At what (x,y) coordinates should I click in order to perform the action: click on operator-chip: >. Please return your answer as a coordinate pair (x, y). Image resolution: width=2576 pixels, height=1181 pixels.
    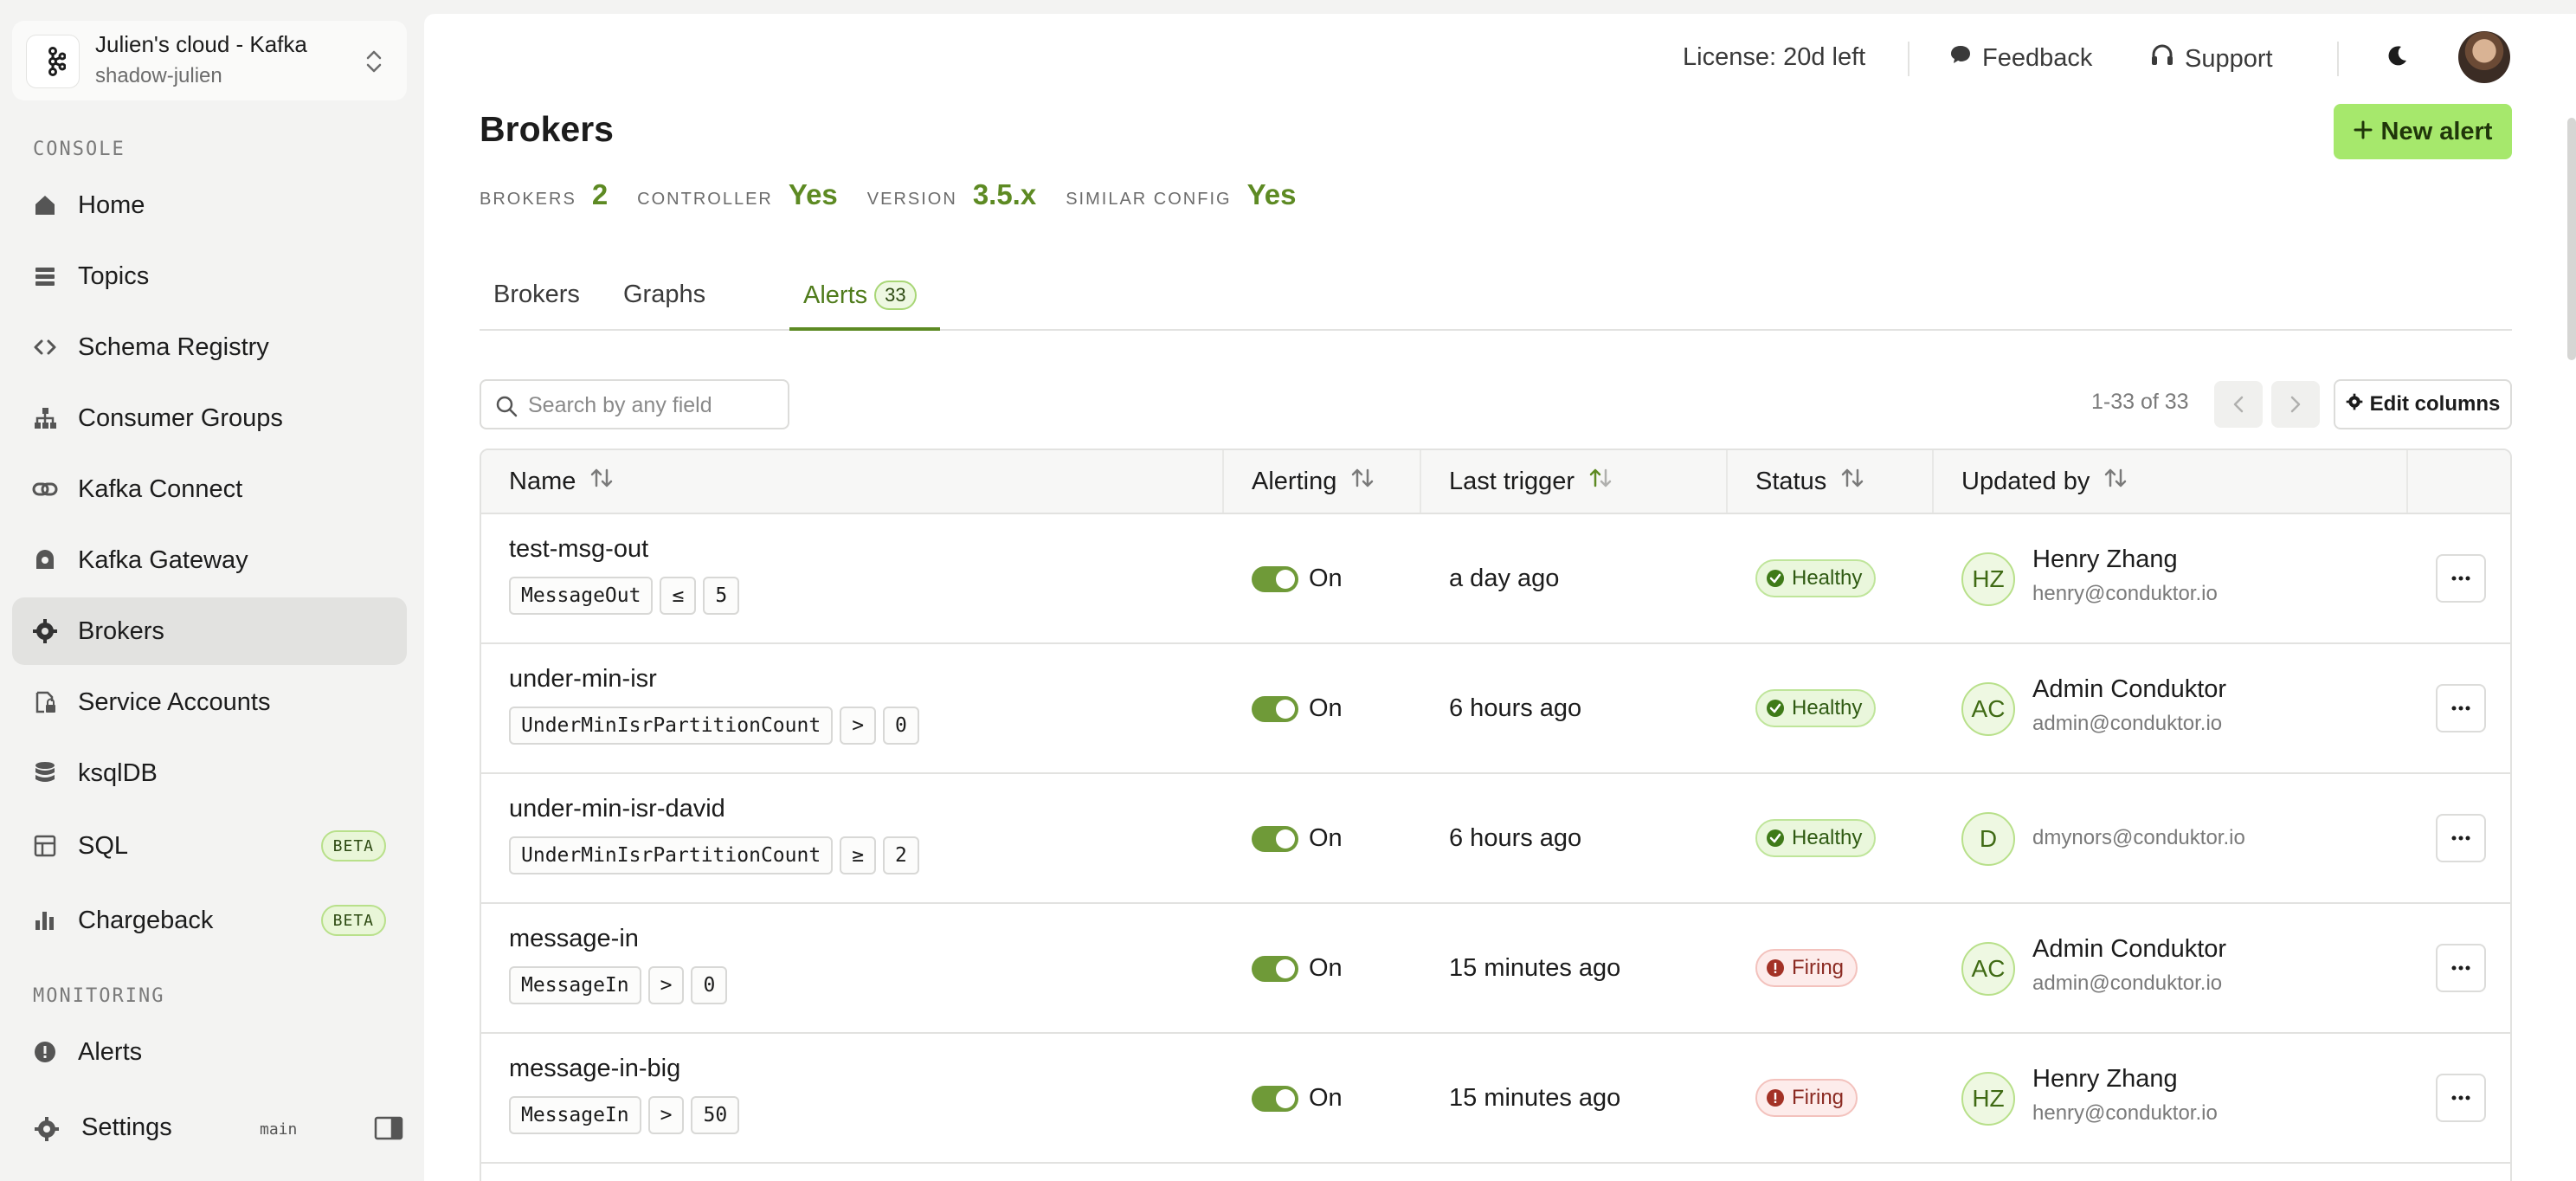
    Looking at the image, I should click on (666, 1115).